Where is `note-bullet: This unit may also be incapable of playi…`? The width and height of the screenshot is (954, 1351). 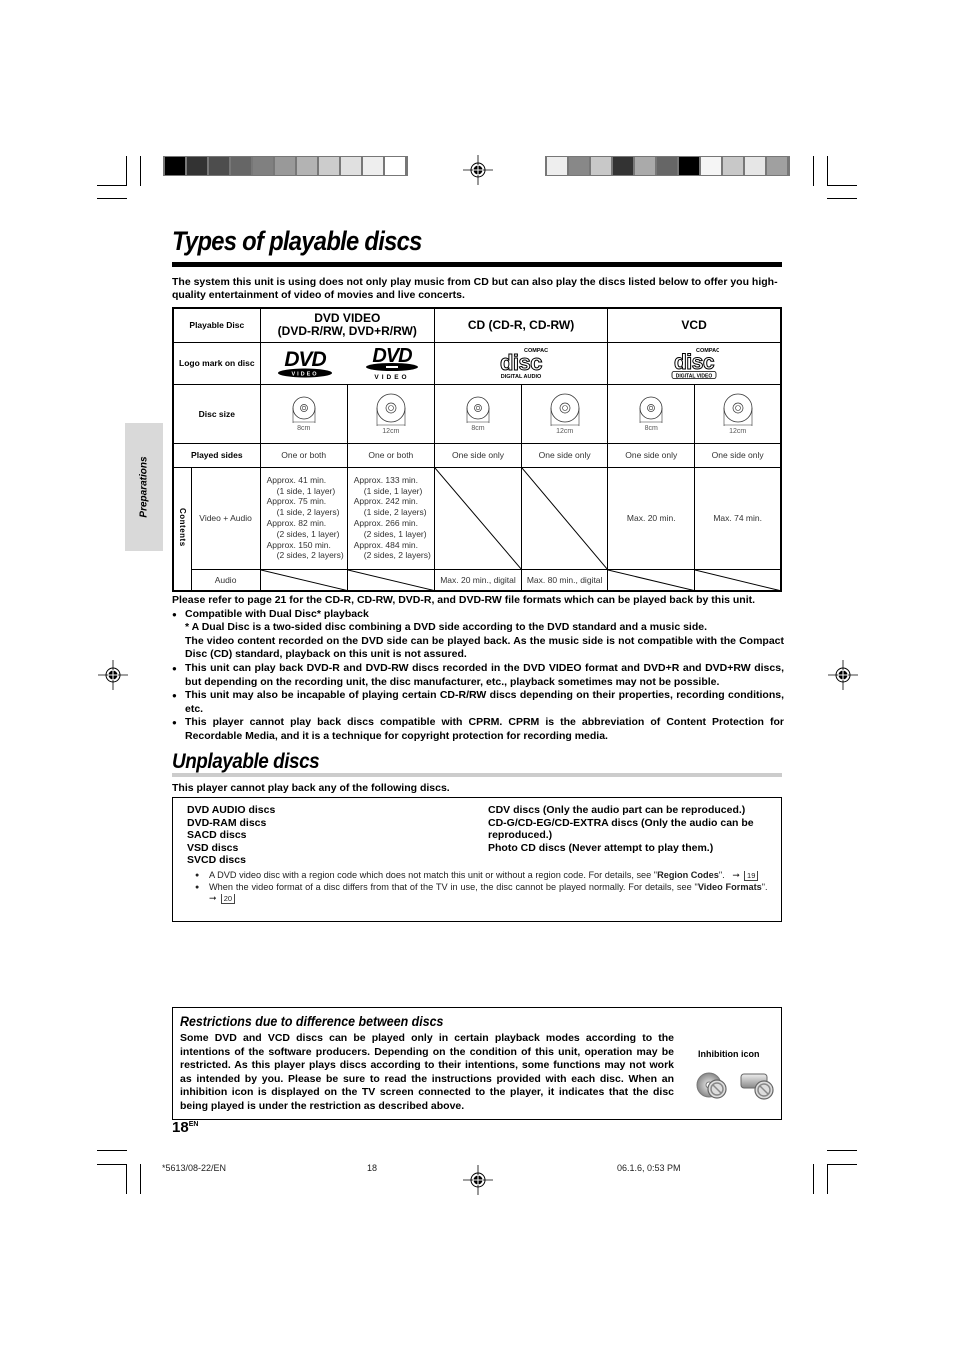 note-bullet: This unit may also be incapable of playi… is located at coordinates (478, 702).